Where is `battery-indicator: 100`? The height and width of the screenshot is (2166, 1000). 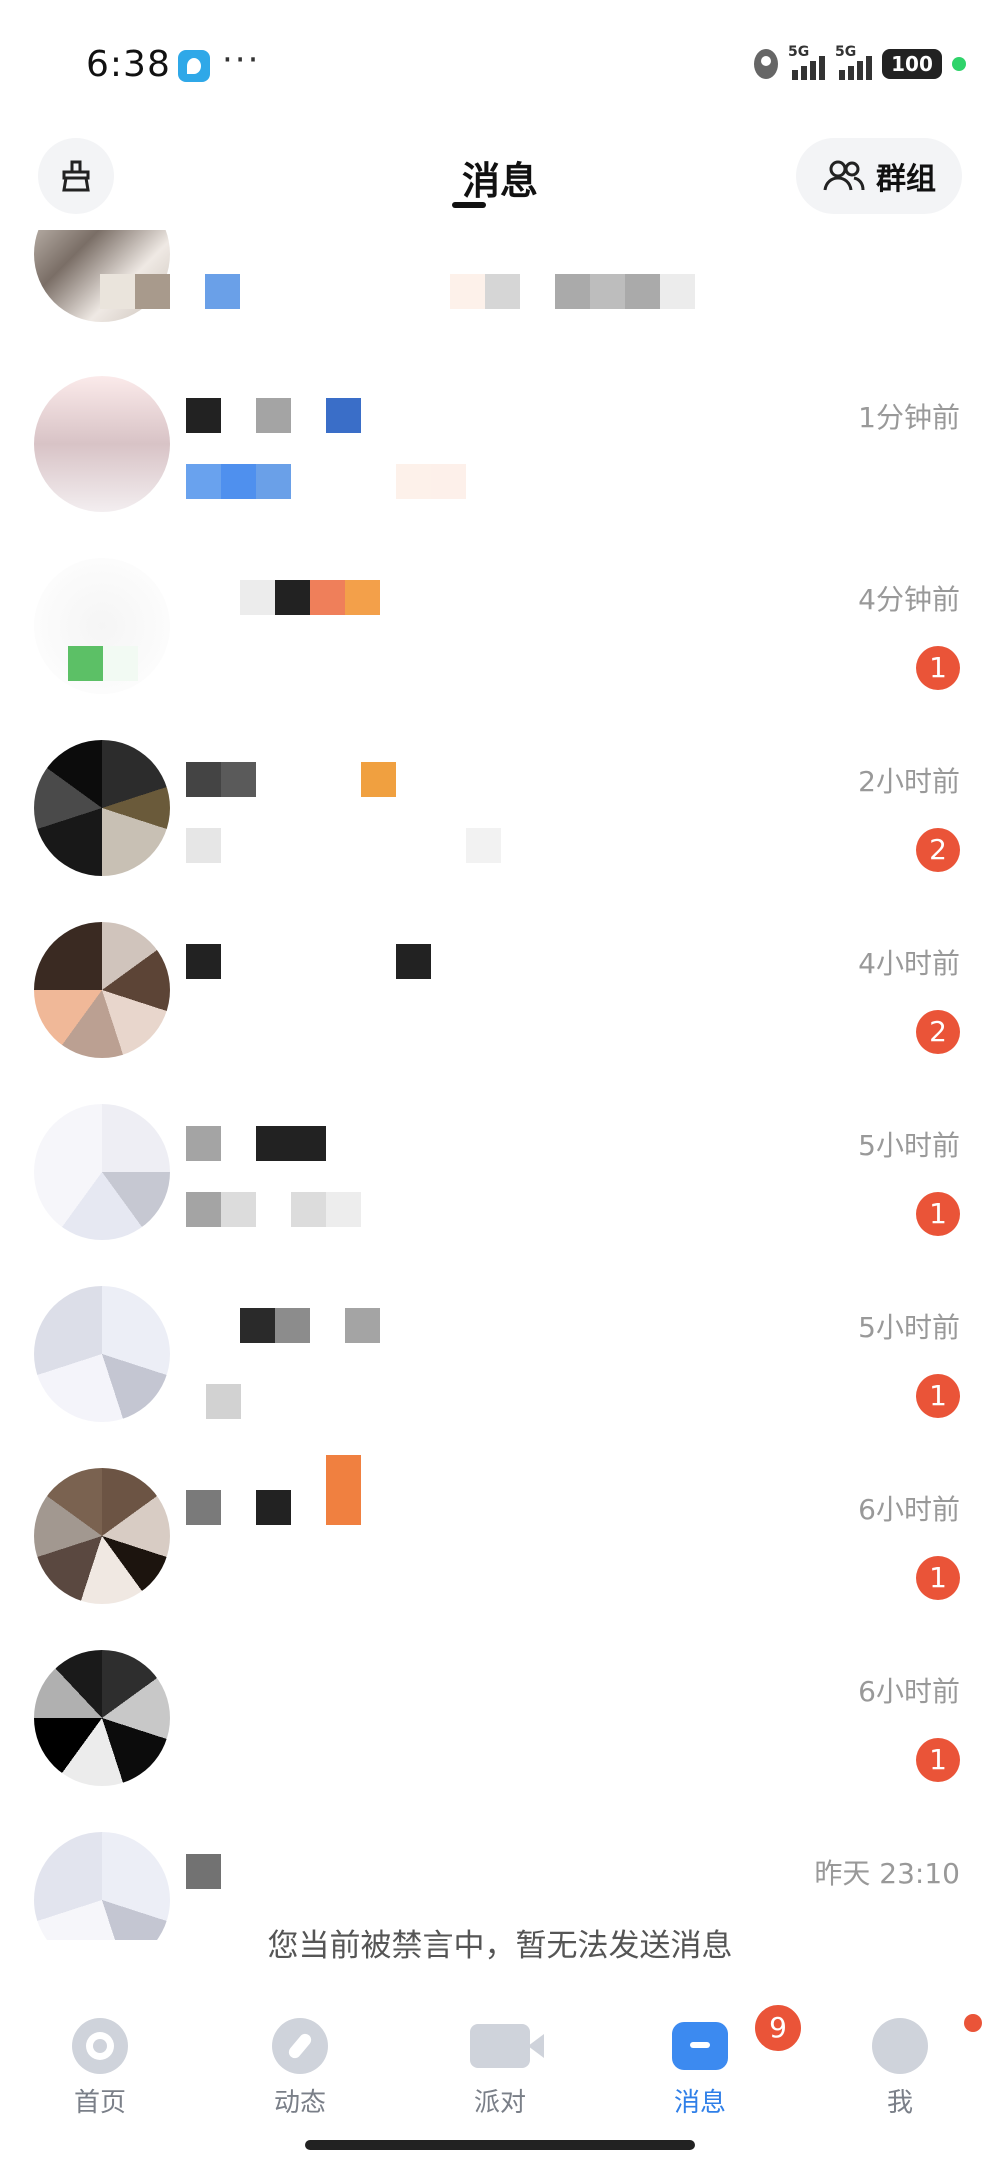 battery-indicator: 100 is located at coordinates (912, 64).